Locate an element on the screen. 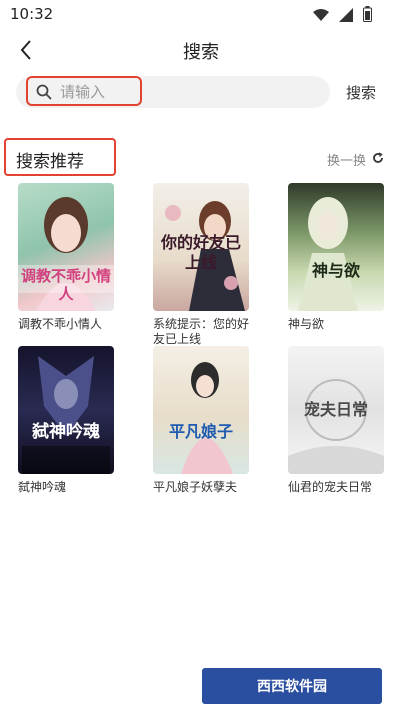 The image size is (402, 715). book-cover: 宠夫日常 is located at coordinates (336, 410).